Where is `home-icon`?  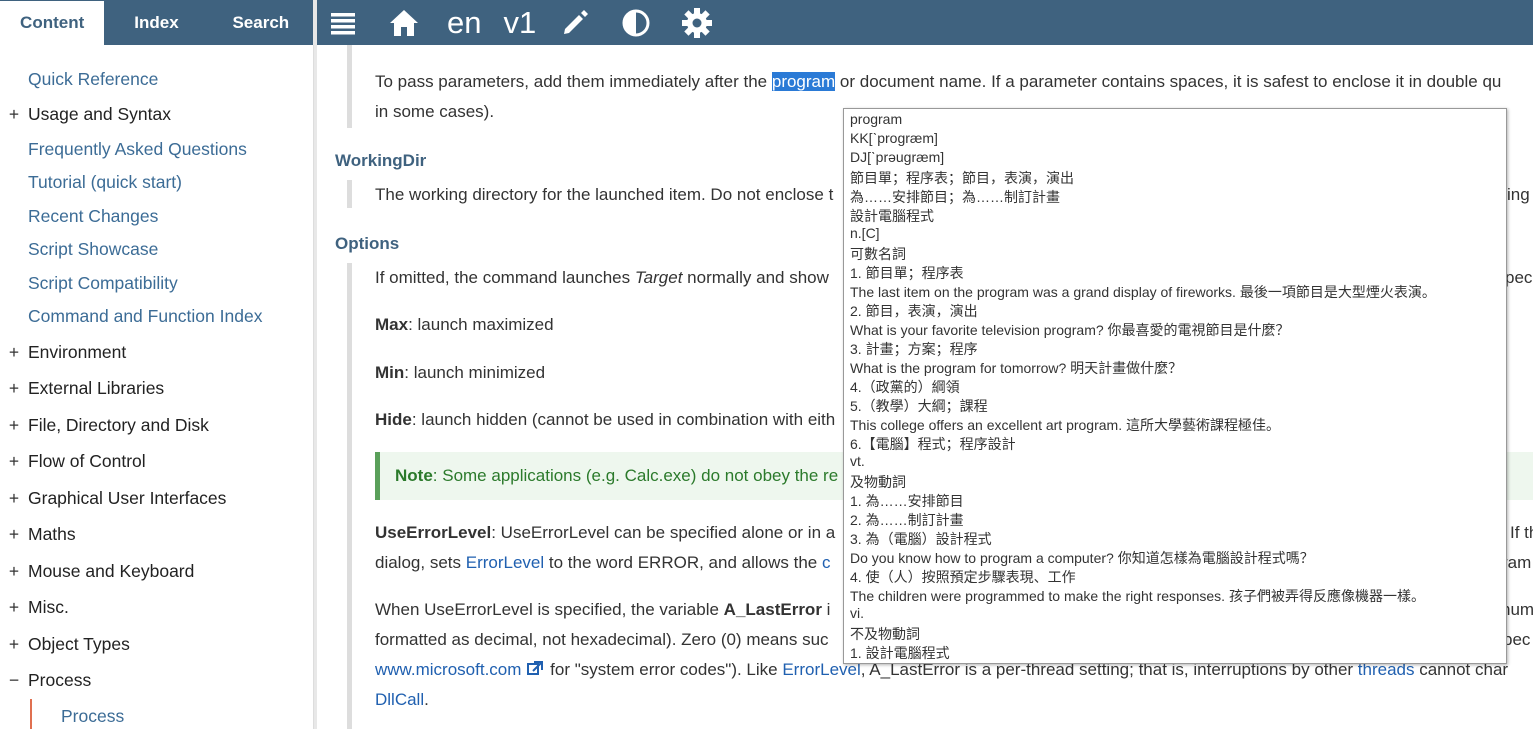
home-icon is located at coordinates (404, 22).